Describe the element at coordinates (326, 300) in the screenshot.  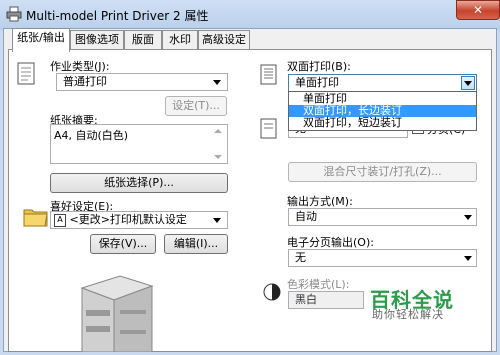
I see `color-mode-select: 黑白` at that location.